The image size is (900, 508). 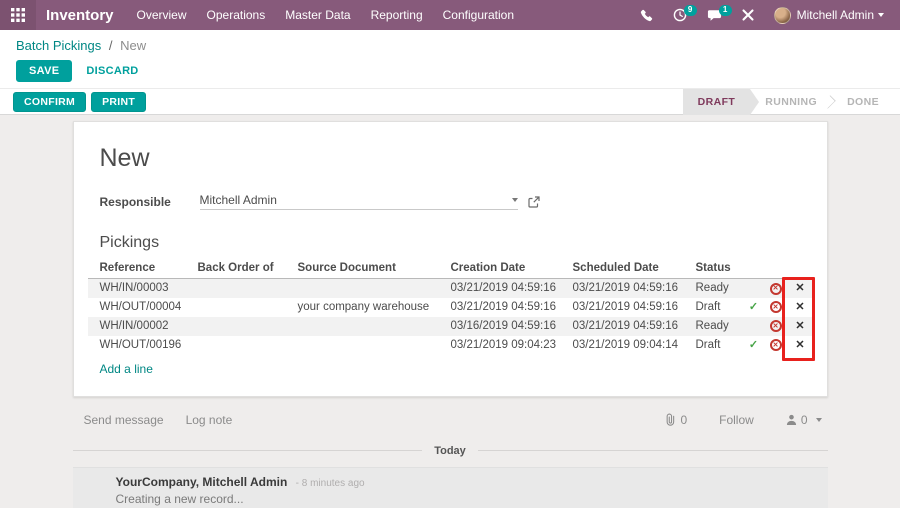 I want to click on responsible-value: Mitchell Admin, so click(x=356, y=200).